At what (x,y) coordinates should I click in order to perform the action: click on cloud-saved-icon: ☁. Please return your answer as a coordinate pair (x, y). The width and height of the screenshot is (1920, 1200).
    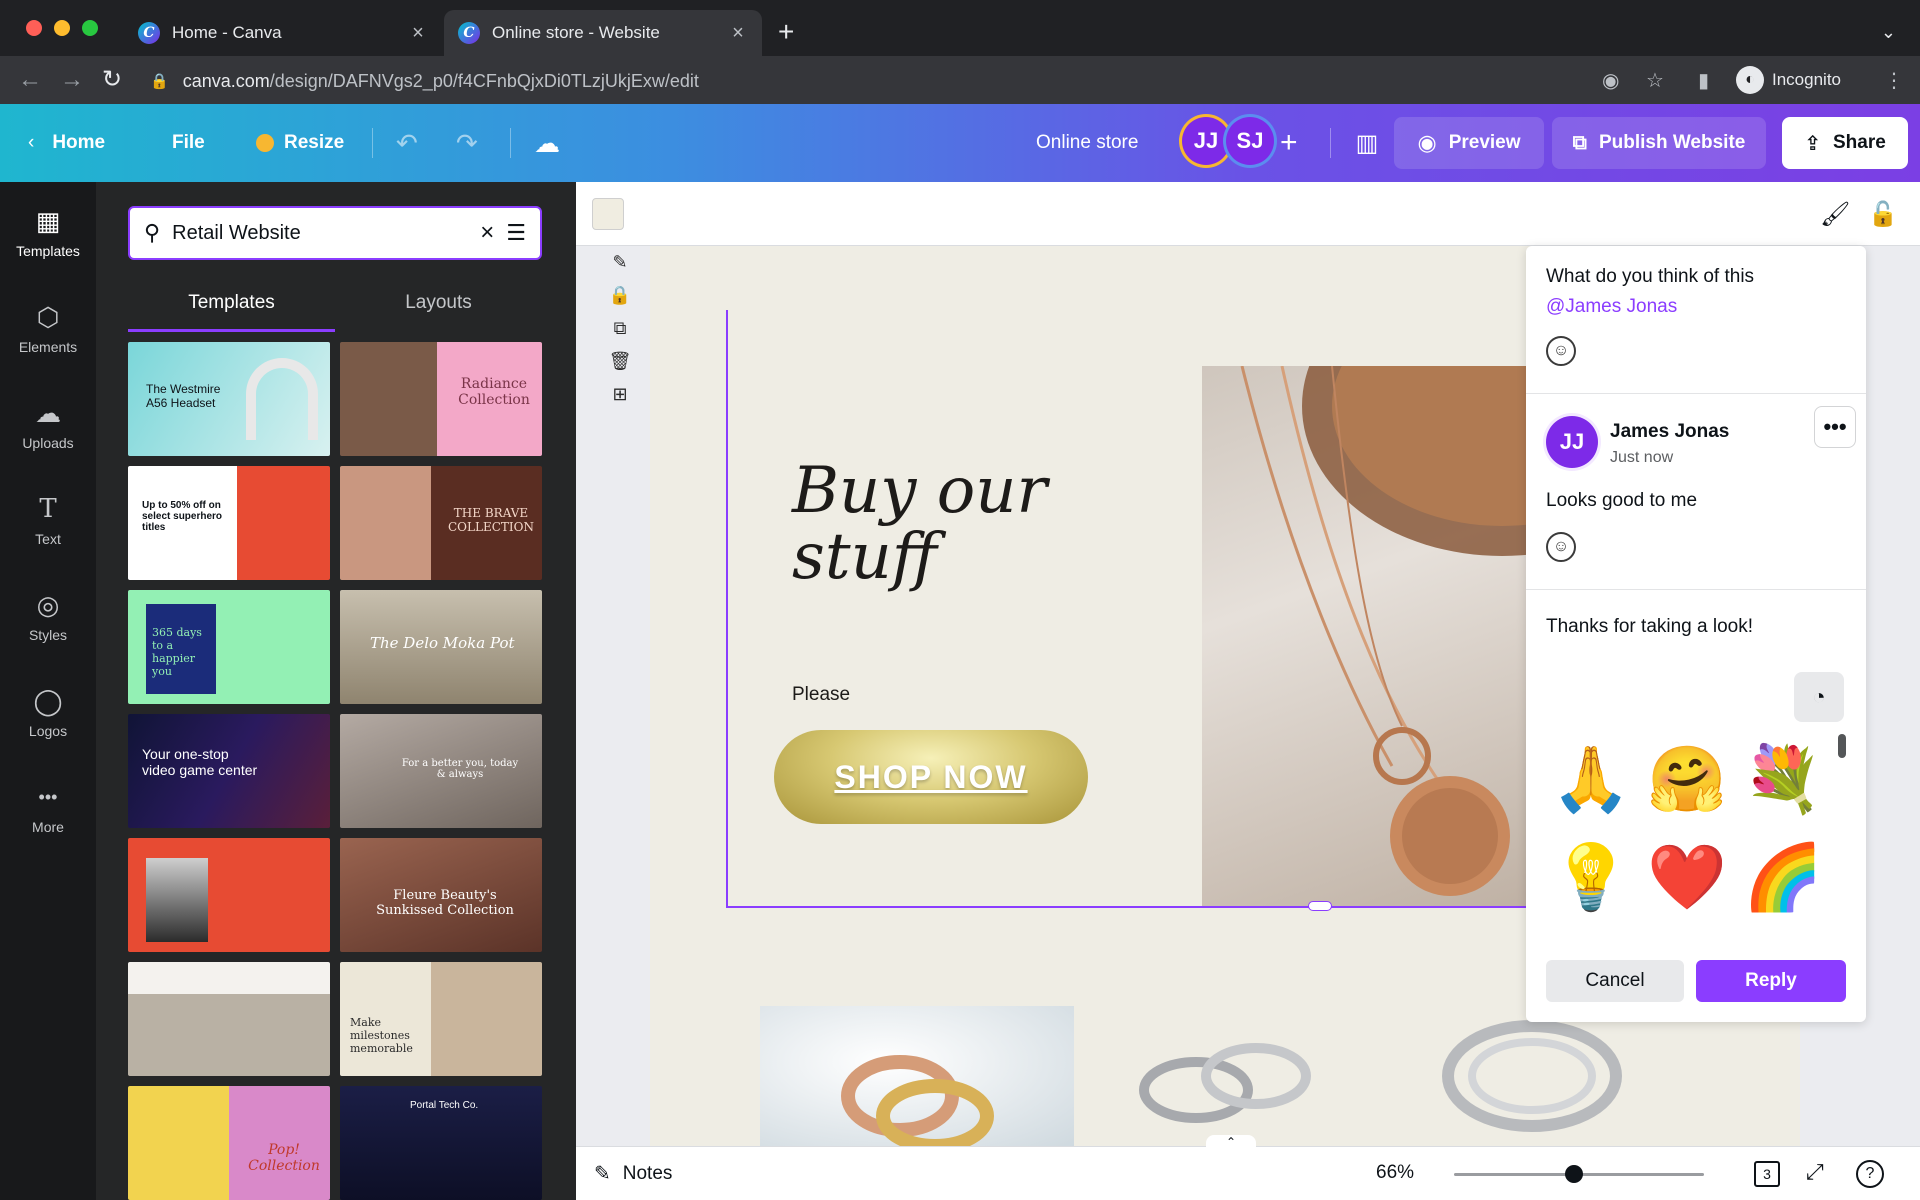
    Looking at the image, I should click on (547, 143).